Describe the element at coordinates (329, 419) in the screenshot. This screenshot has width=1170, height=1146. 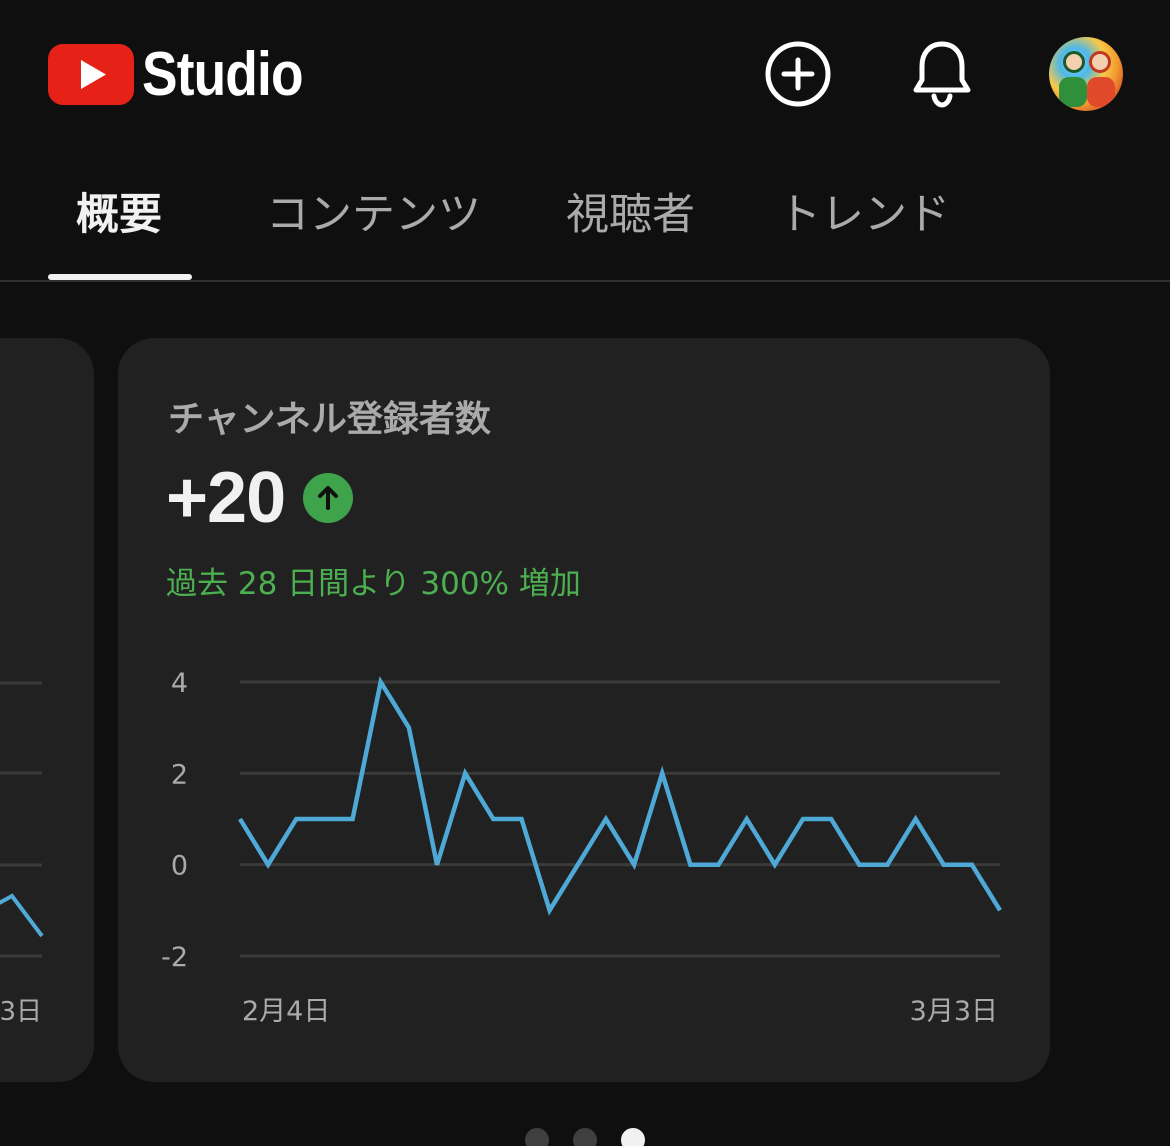
I see `card-title: チャンネル登録者数` at that location.